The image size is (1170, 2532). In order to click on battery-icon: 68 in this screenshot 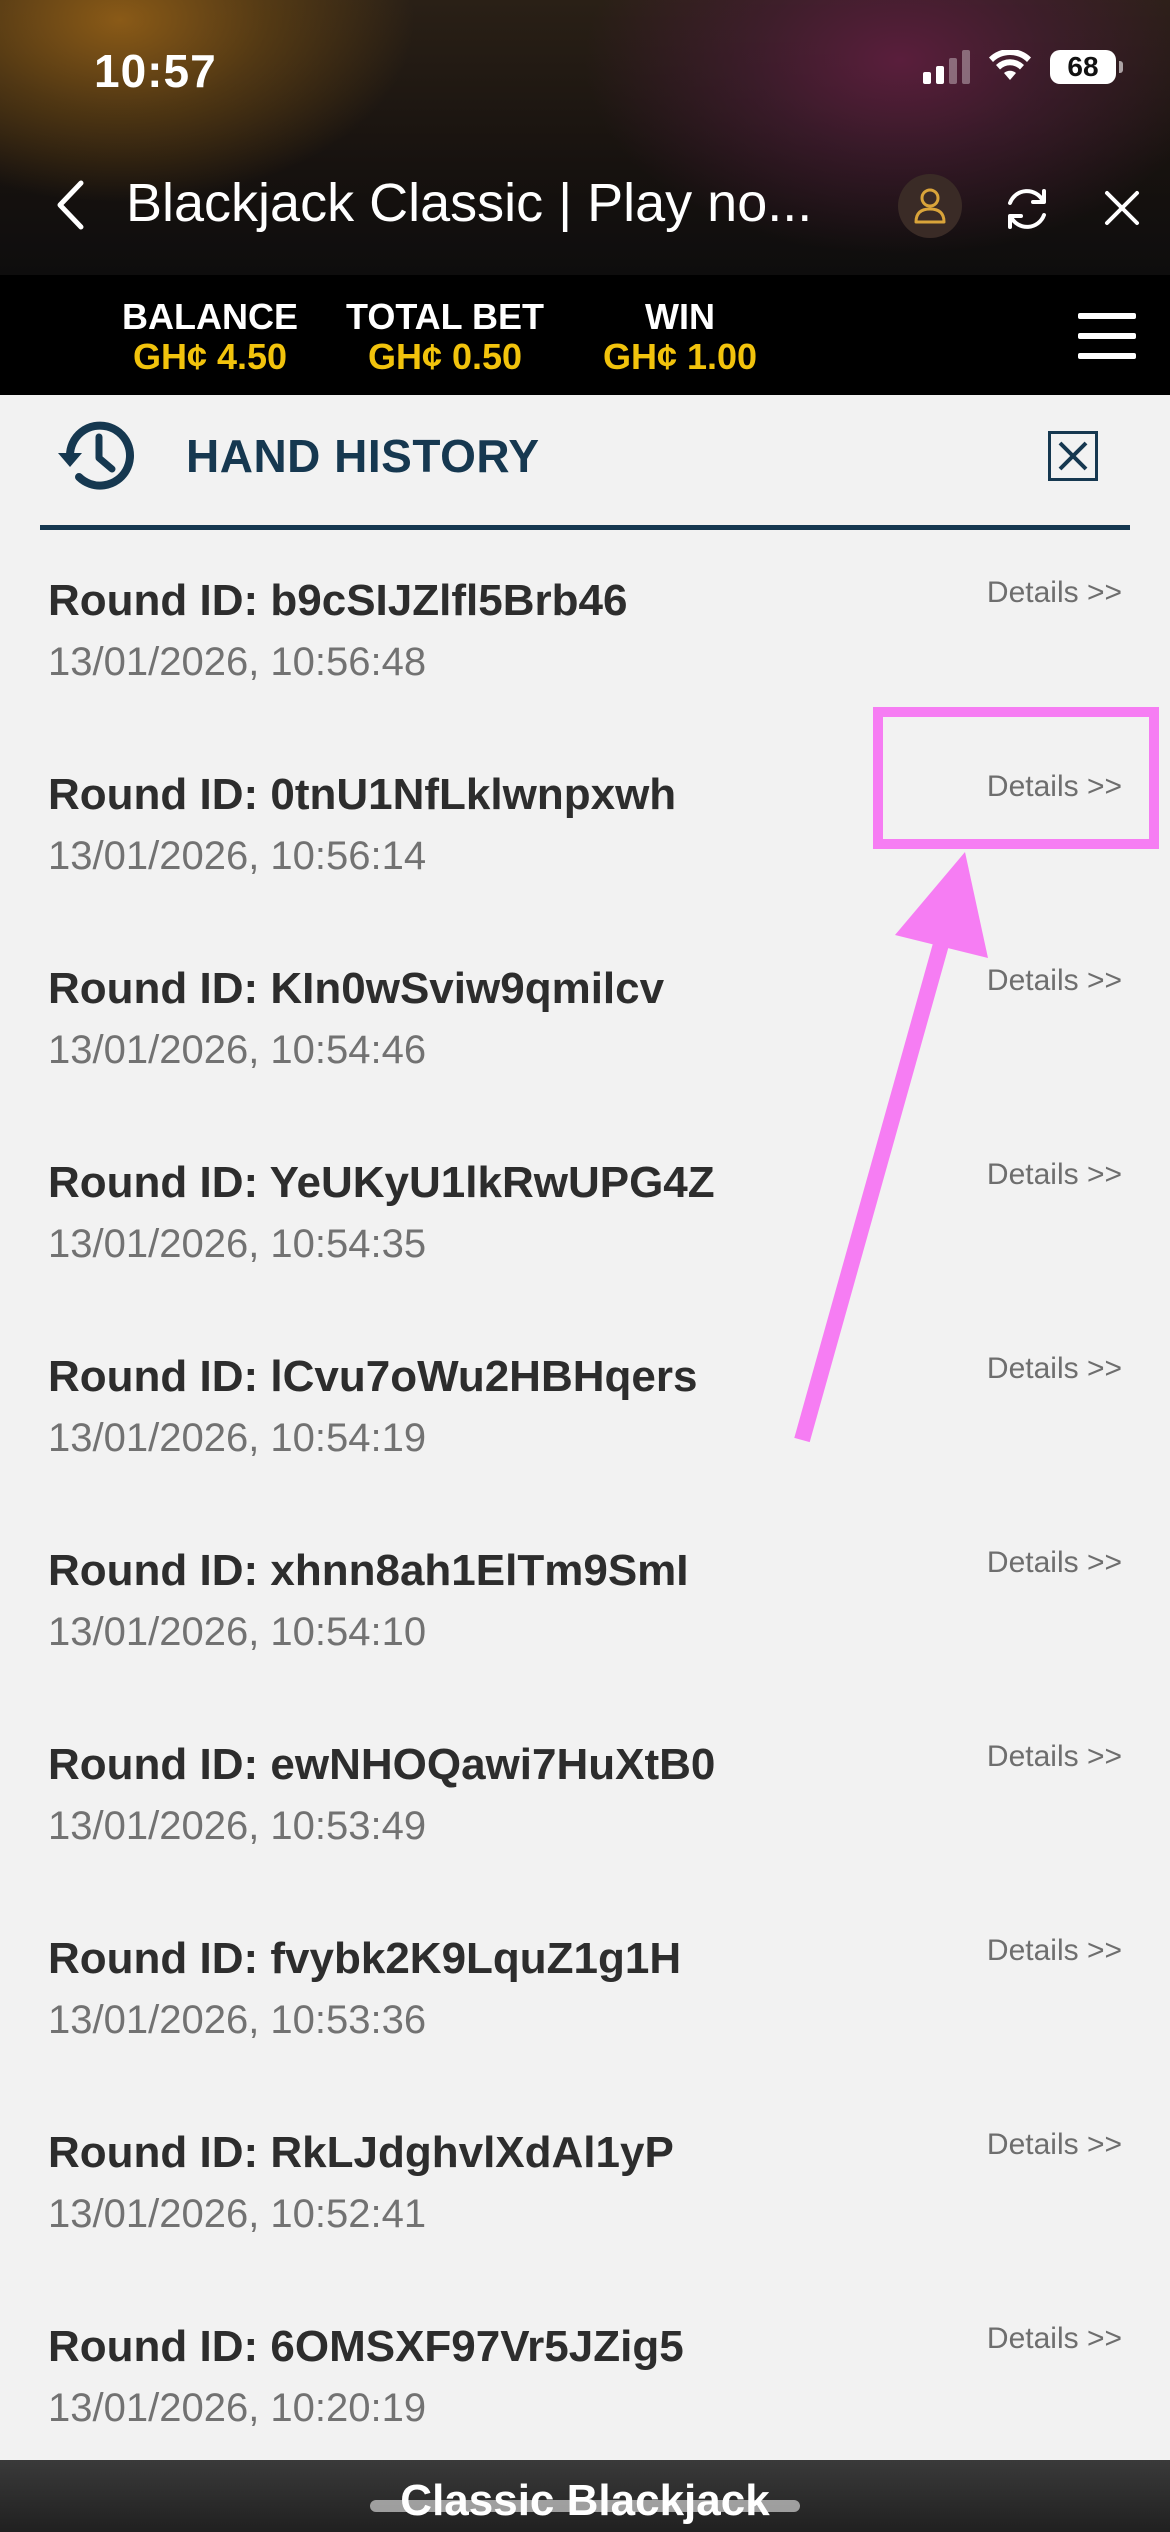, I will do `click(1086, 67)`.